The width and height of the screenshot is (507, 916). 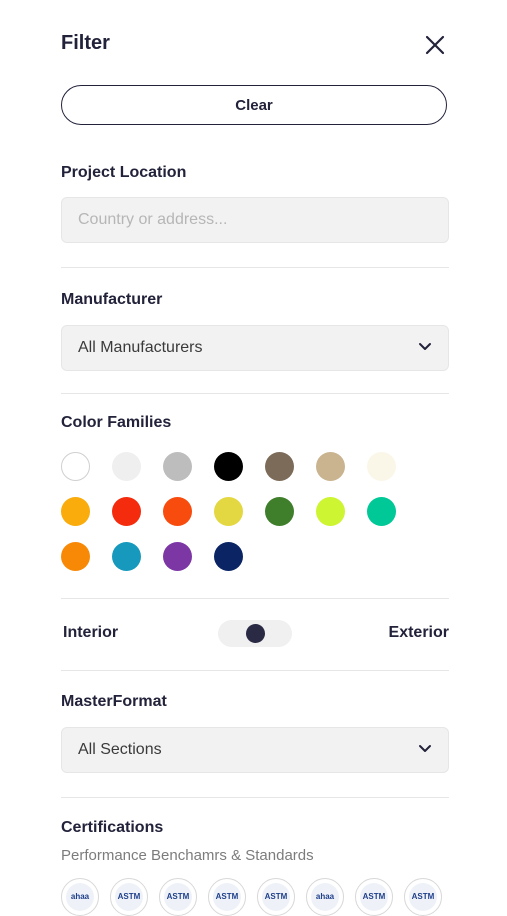 I want to click on masterformat-select: All Sections, so click(x=255, y=750).